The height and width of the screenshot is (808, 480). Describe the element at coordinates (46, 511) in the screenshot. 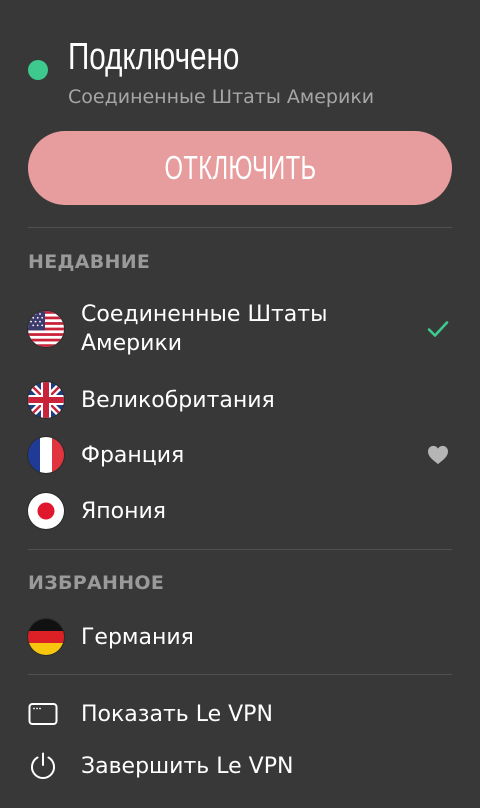

I see `japan-flag-icon` at that location.